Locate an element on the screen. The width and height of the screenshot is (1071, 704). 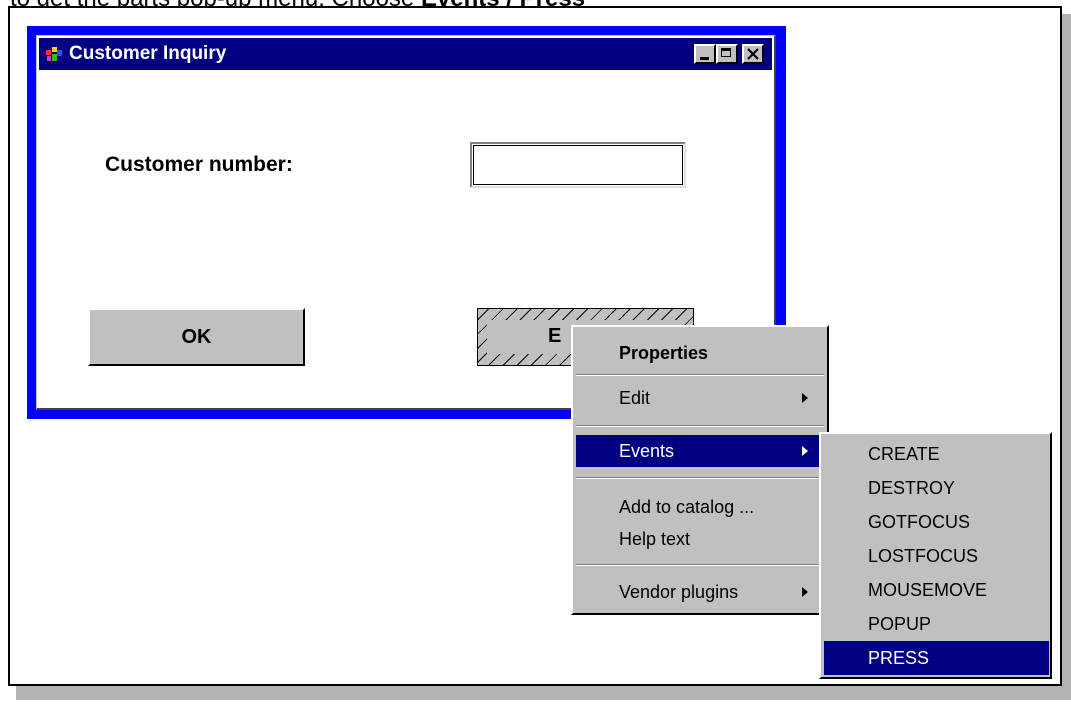
window-titlebar: Customer Inquiry is located at coordinates (405, 54).